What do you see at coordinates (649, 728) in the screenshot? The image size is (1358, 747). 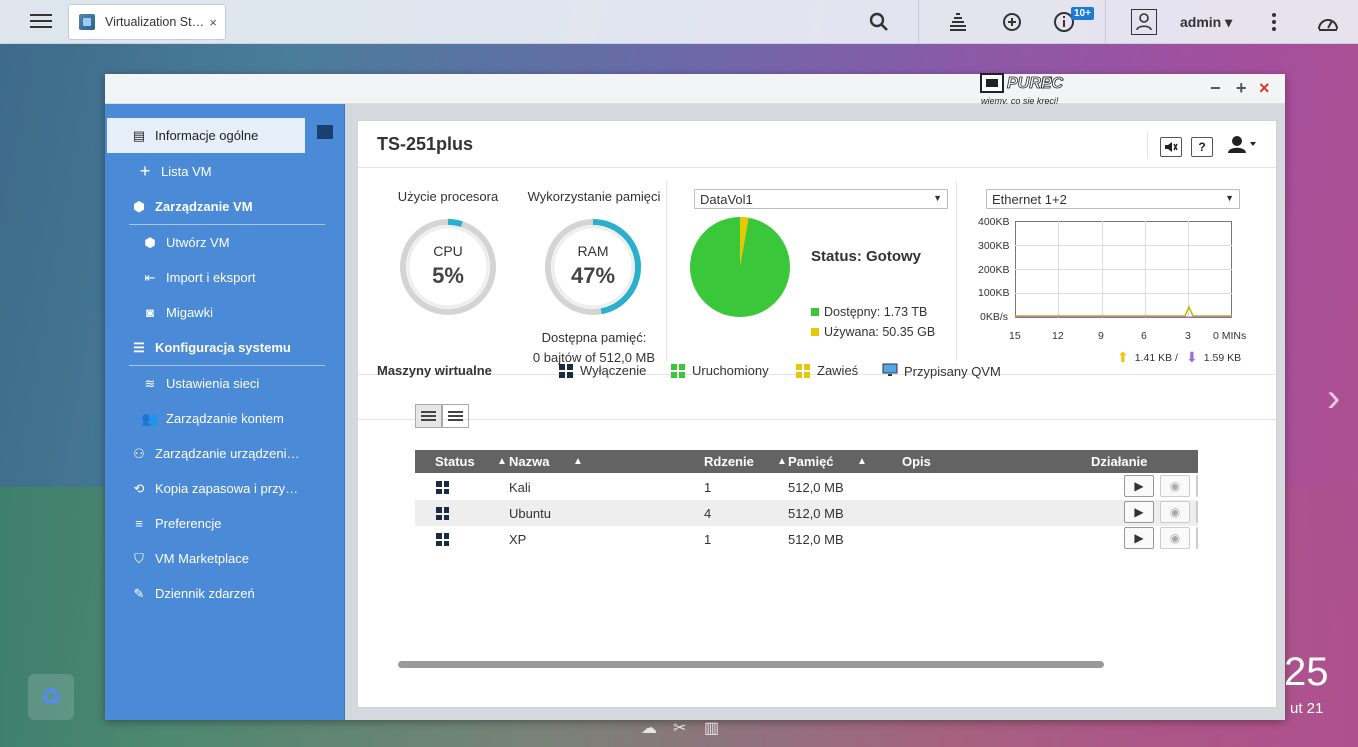 I see `cloud-icon: ☁` at bounding box center [649, 728].